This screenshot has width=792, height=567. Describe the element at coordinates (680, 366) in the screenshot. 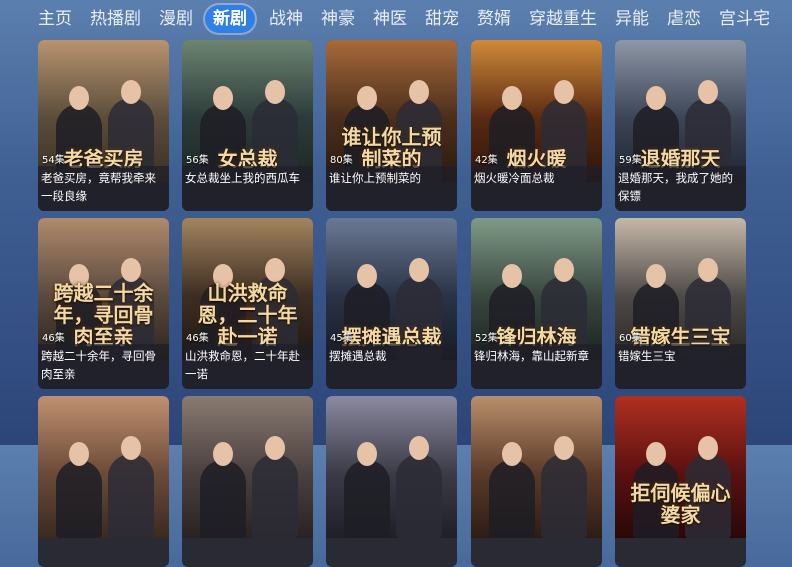

I see `drama-title: 错嫁生三宝` at that location.